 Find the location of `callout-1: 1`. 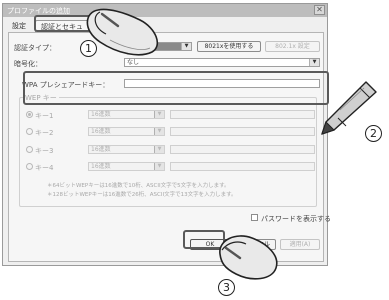

callout-1: 1 is located at coordinates (88, 48).